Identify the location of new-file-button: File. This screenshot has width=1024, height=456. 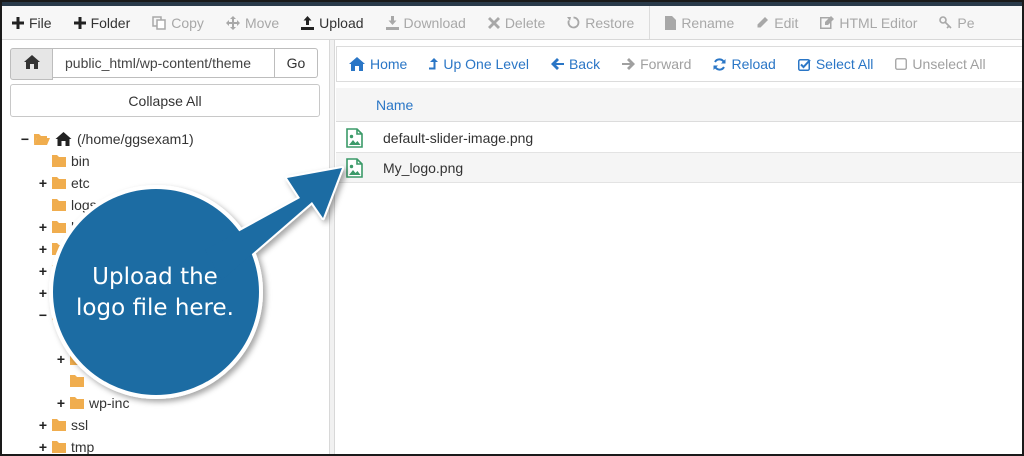
(31, 22).